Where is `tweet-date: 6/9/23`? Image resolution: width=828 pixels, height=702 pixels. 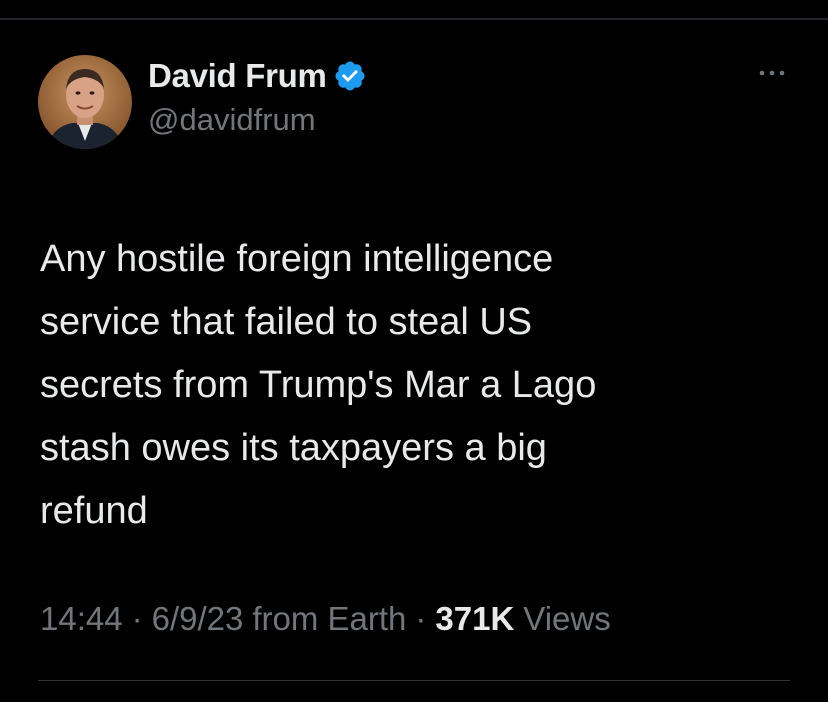
tweet-date: 6/9/23 is located at coordinates (198, 619).